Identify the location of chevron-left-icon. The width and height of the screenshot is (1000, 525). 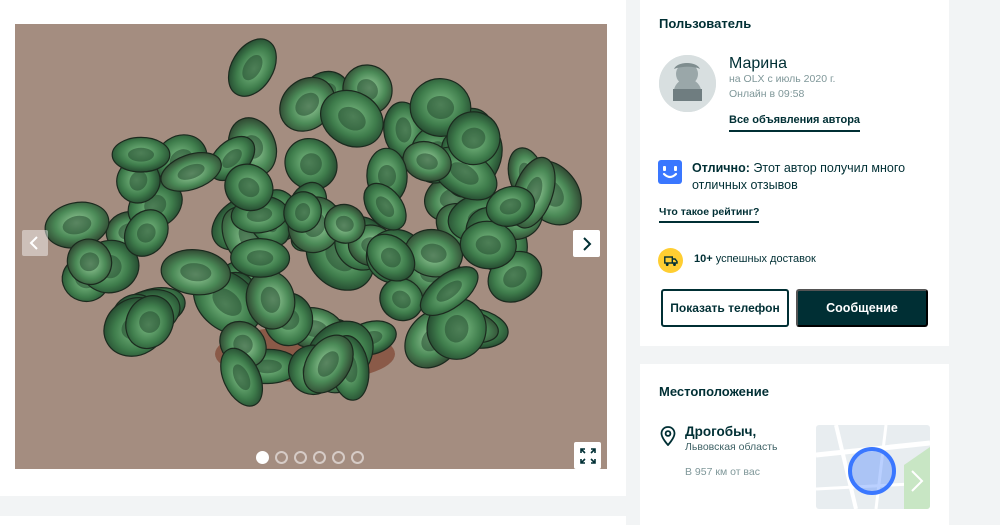
(33, 243).